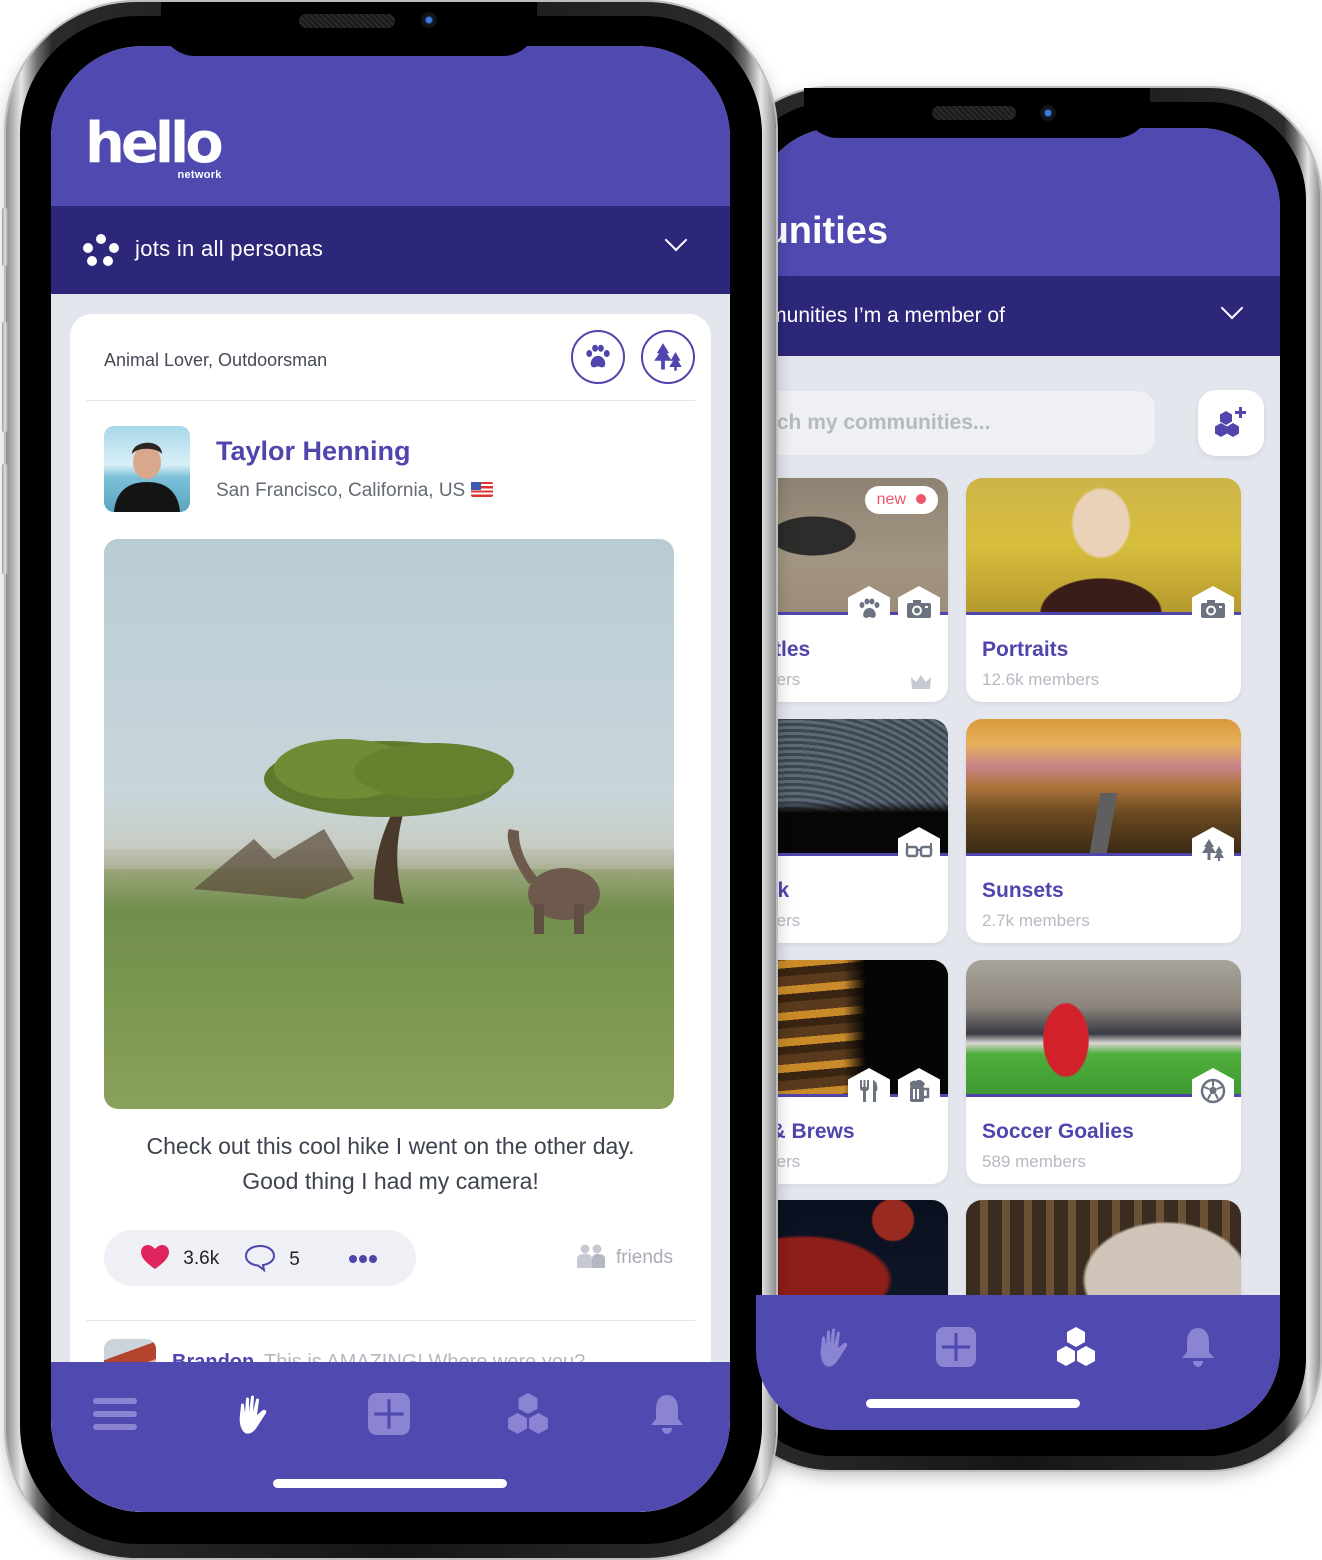  I want to click on hello-network-logo: hello network, so click(154, 146).